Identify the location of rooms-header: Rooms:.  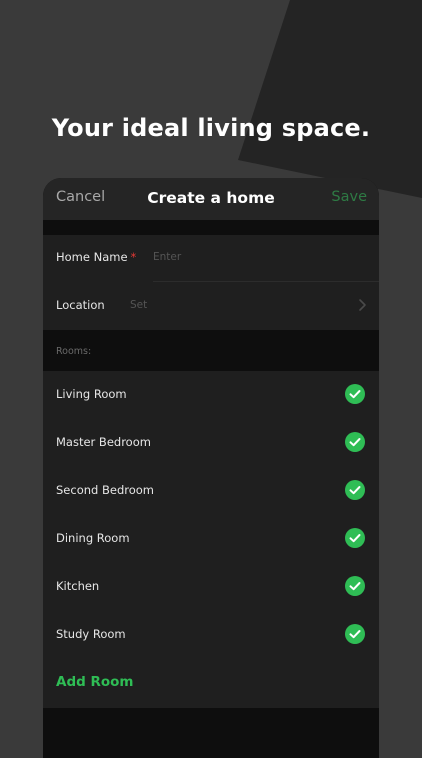
(74, 351).